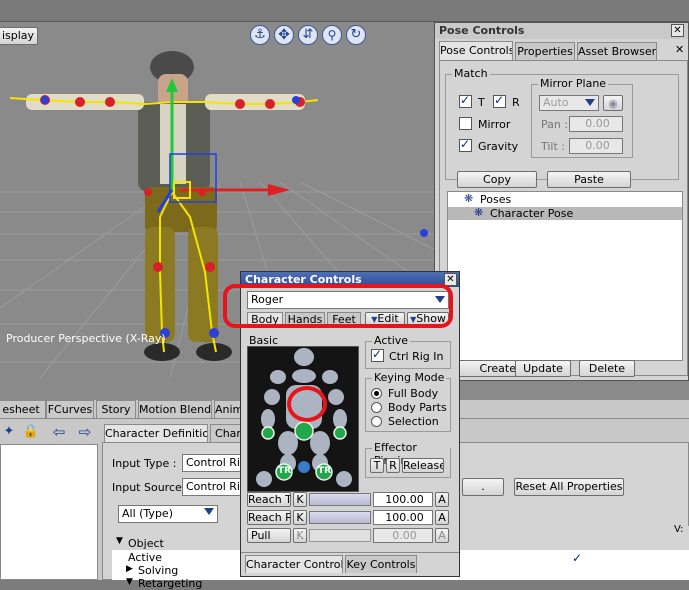 The height and width of the screenshot is (590, 689). What do you see at coordinates (442, 499) in the screenshot?
I see `reach-t-a-button: A` at bounding box center [442, 499].